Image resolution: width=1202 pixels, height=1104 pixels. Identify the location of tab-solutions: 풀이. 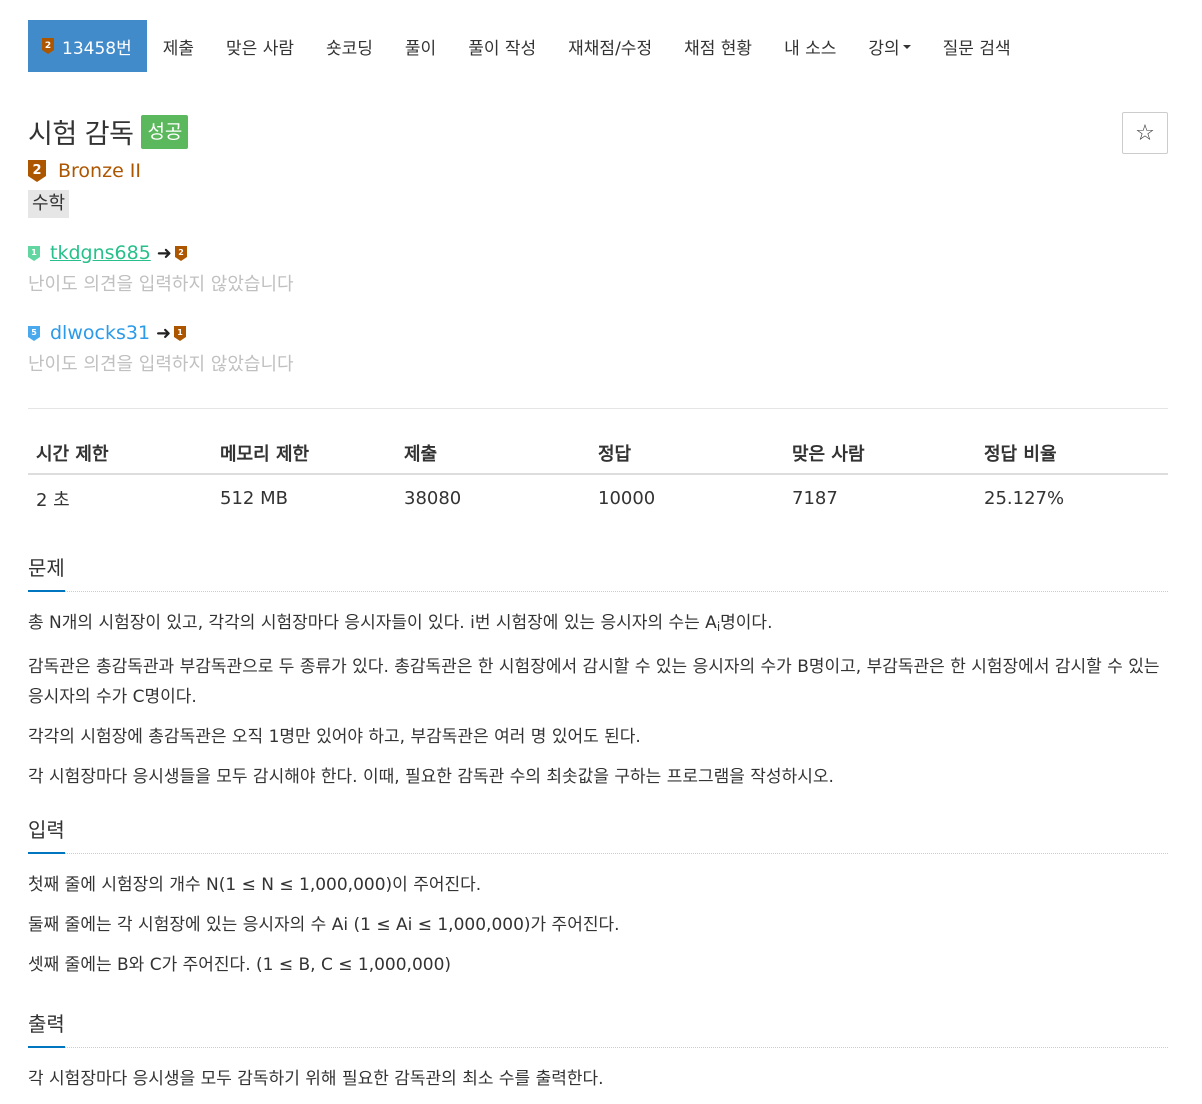
(420, 46).